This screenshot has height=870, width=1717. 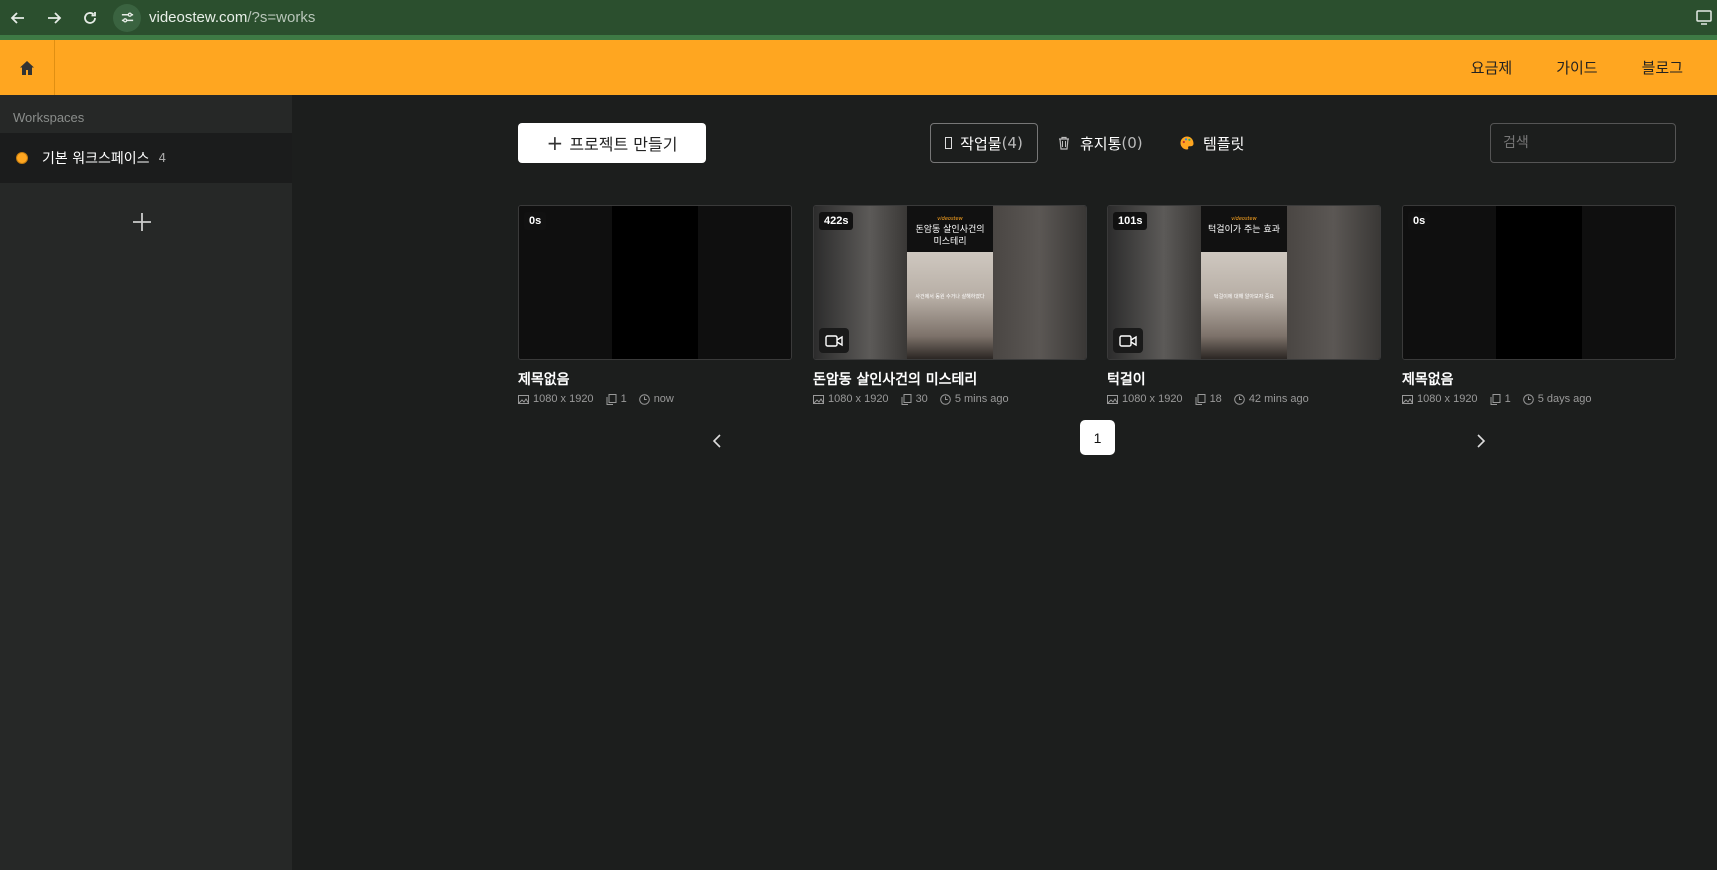 I want to click on duration-badge: 101s, so click(x=1130, y=221).